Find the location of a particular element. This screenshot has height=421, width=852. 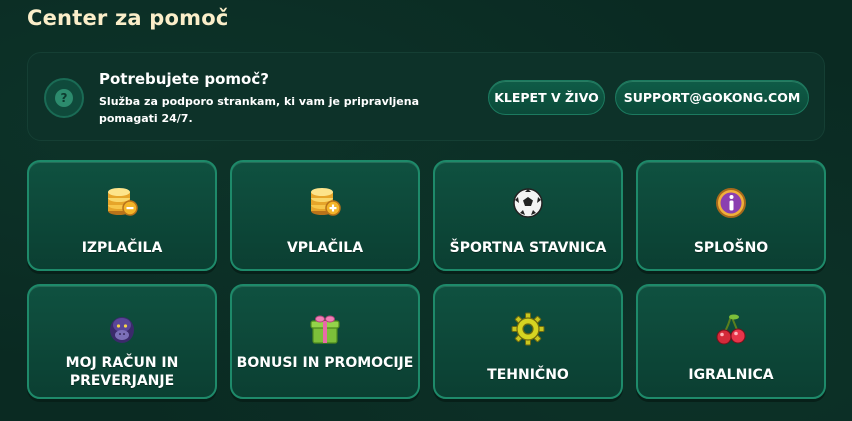

category-card-sports-betting: ŠPORTNA STAVNICA is located at coordinates (528, 215).